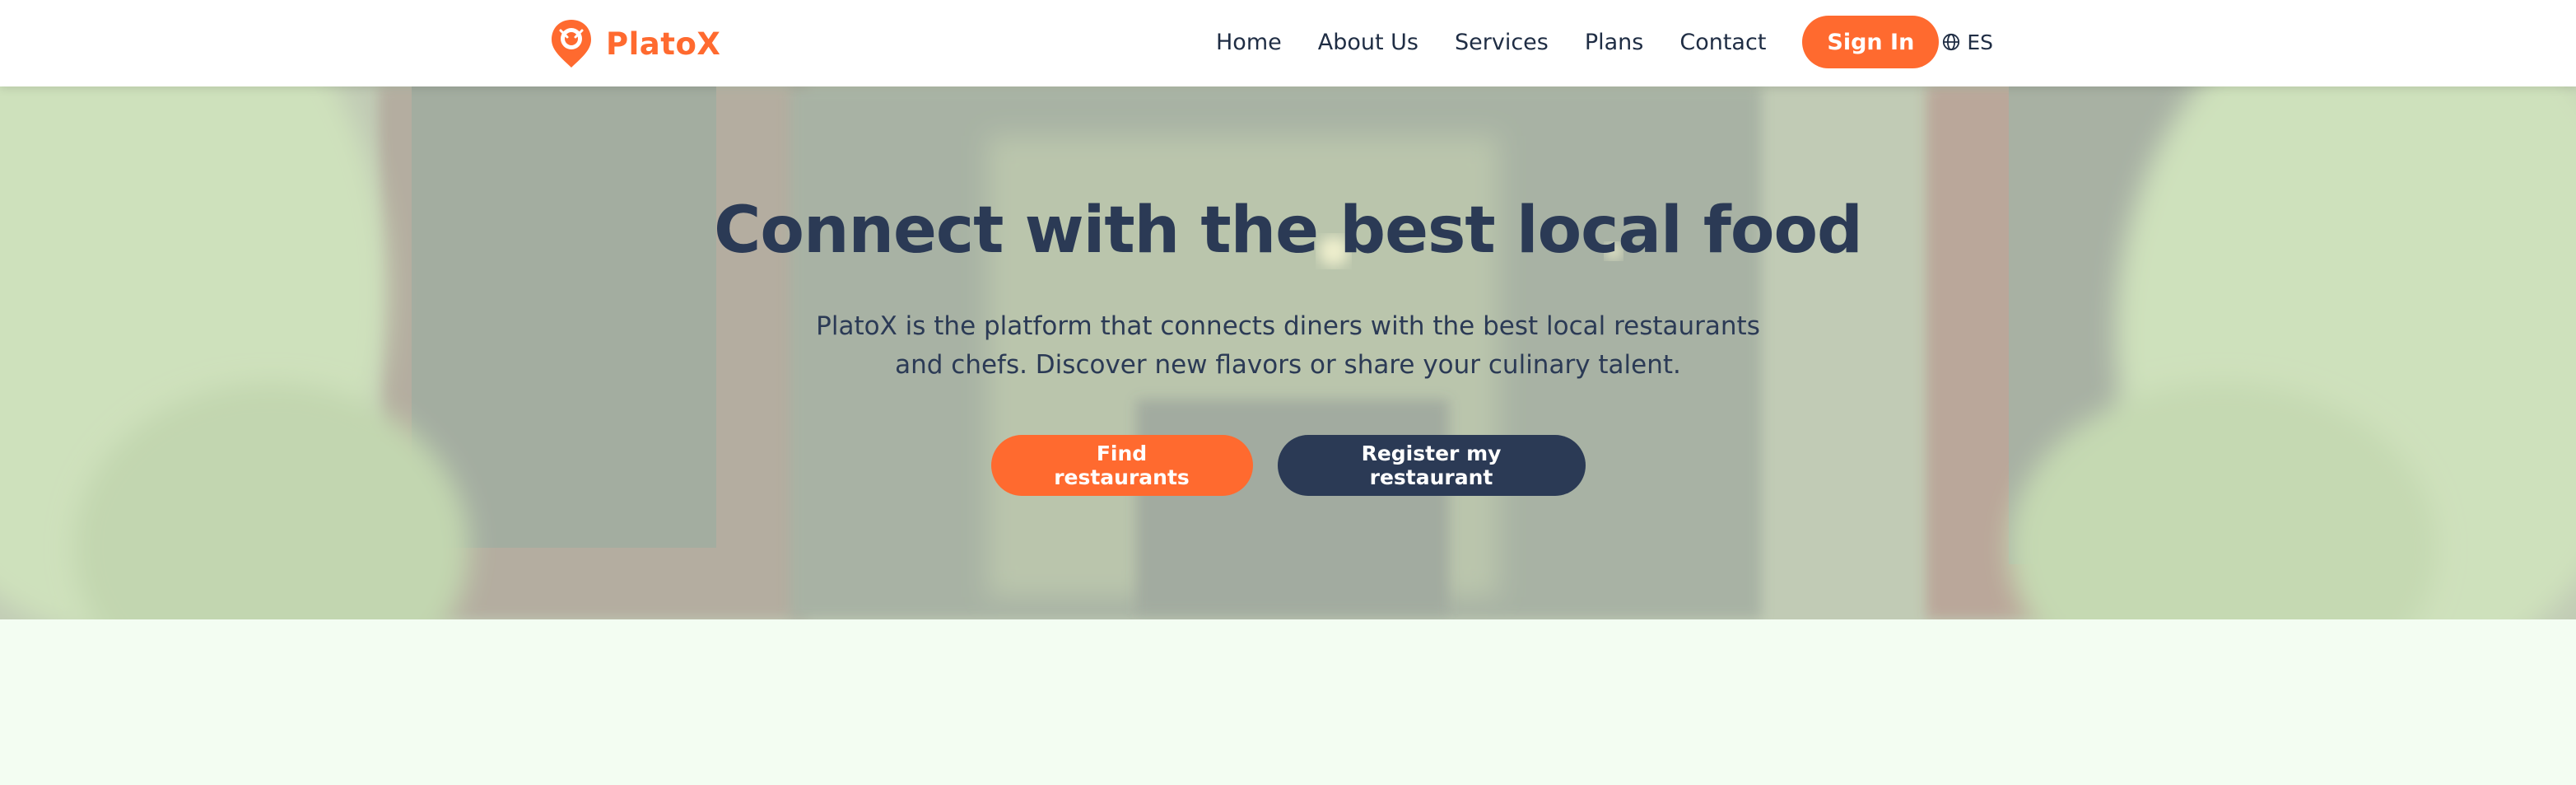  I want to click on language-switcher: ES, so click(1967, 42).